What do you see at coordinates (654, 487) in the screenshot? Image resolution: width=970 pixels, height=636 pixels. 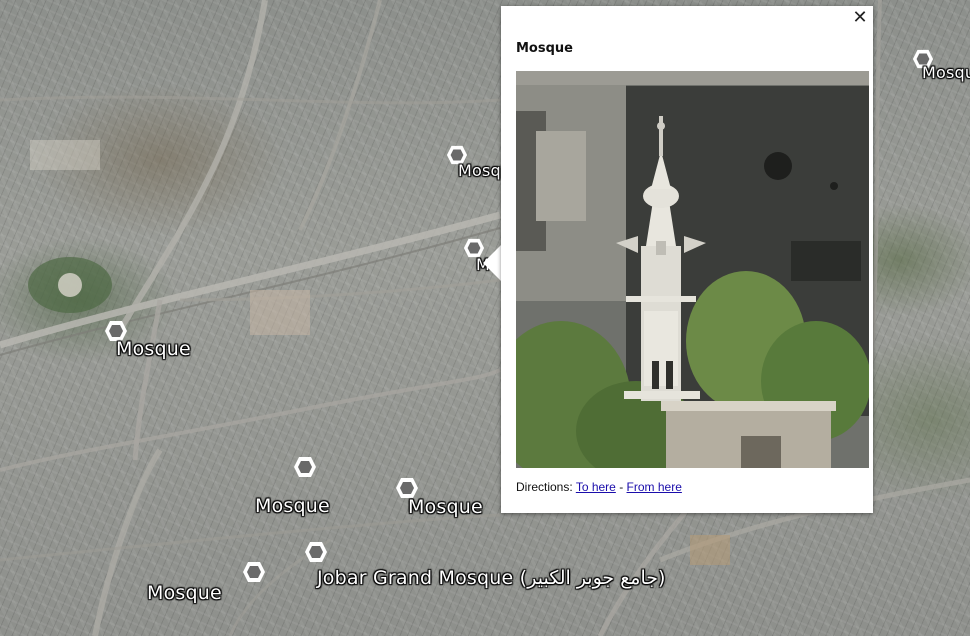 I see `from-here-link: From here` at bounding box center [654, 487].